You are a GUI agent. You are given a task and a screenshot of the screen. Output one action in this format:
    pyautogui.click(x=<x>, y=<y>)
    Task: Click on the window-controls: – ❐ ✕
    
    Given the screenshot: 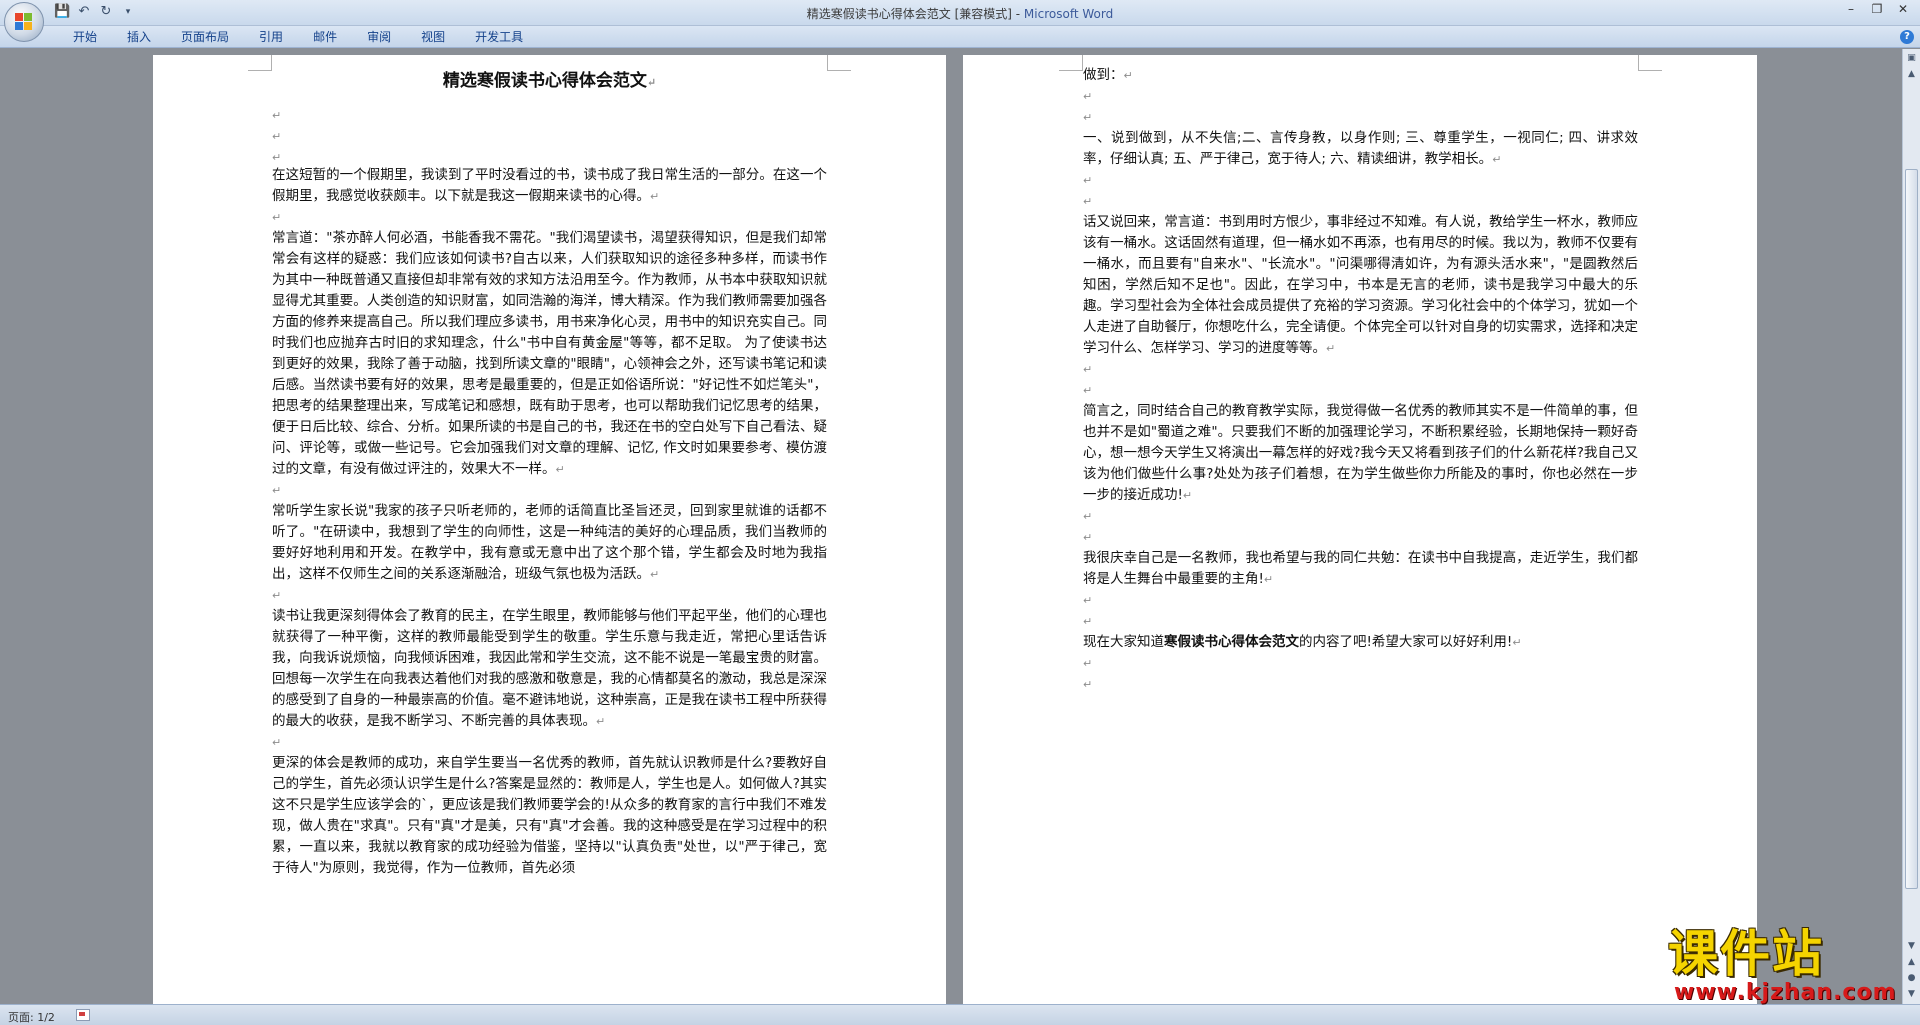 What is the action you would take?
    pyautogui.click(x=1877, y=9)
    